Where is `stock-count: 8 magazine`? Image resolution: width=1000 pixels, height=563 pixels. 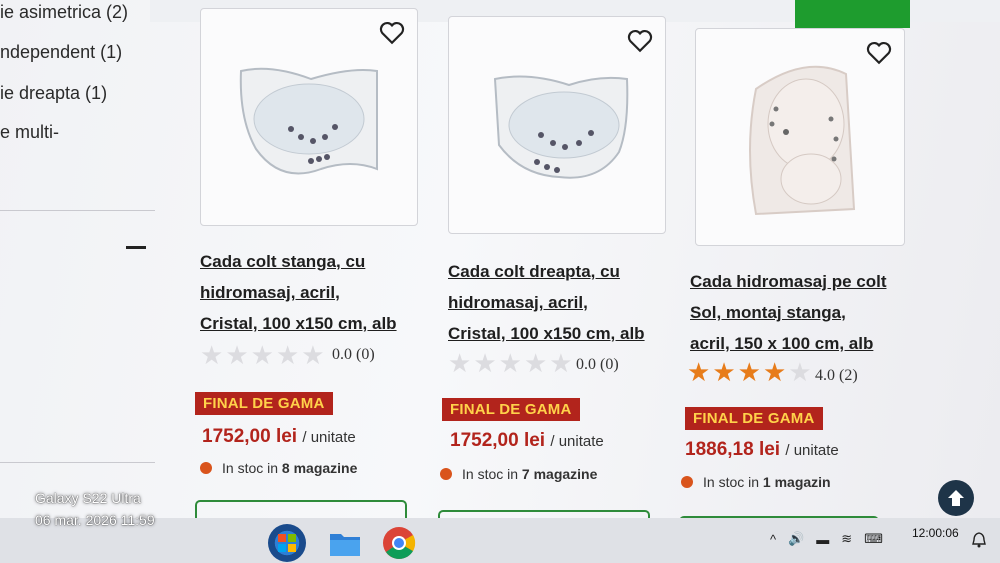 stock-count: 8 magazine is located at coordinates (319, 468).